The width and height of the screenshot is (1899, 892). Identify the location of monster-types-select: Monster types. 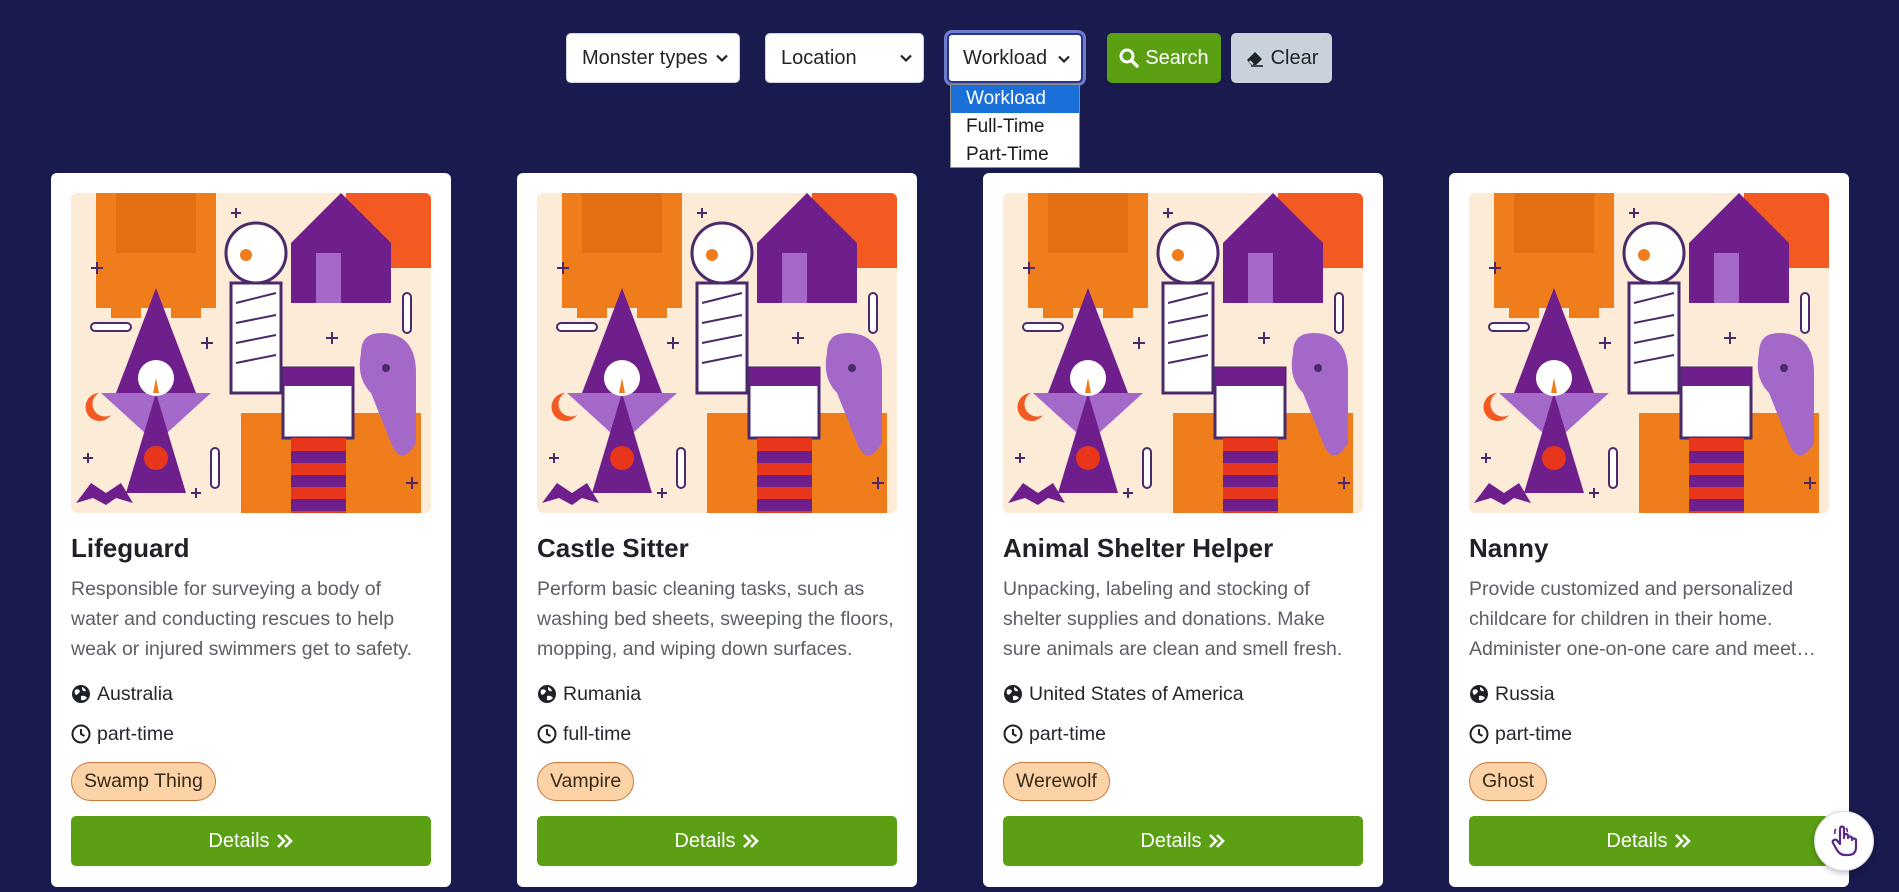
(653, 58).